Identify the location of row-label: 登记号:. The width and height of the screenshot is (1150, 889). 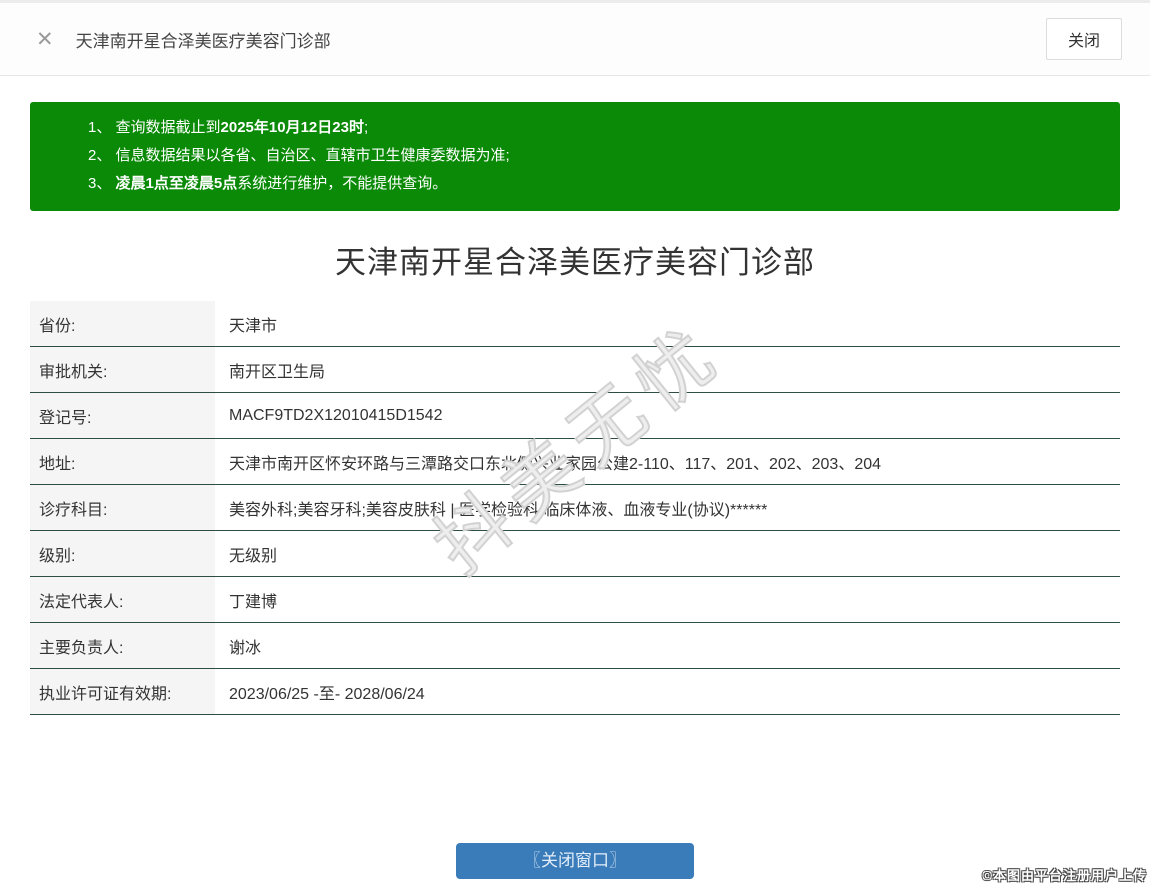
(122, 415).